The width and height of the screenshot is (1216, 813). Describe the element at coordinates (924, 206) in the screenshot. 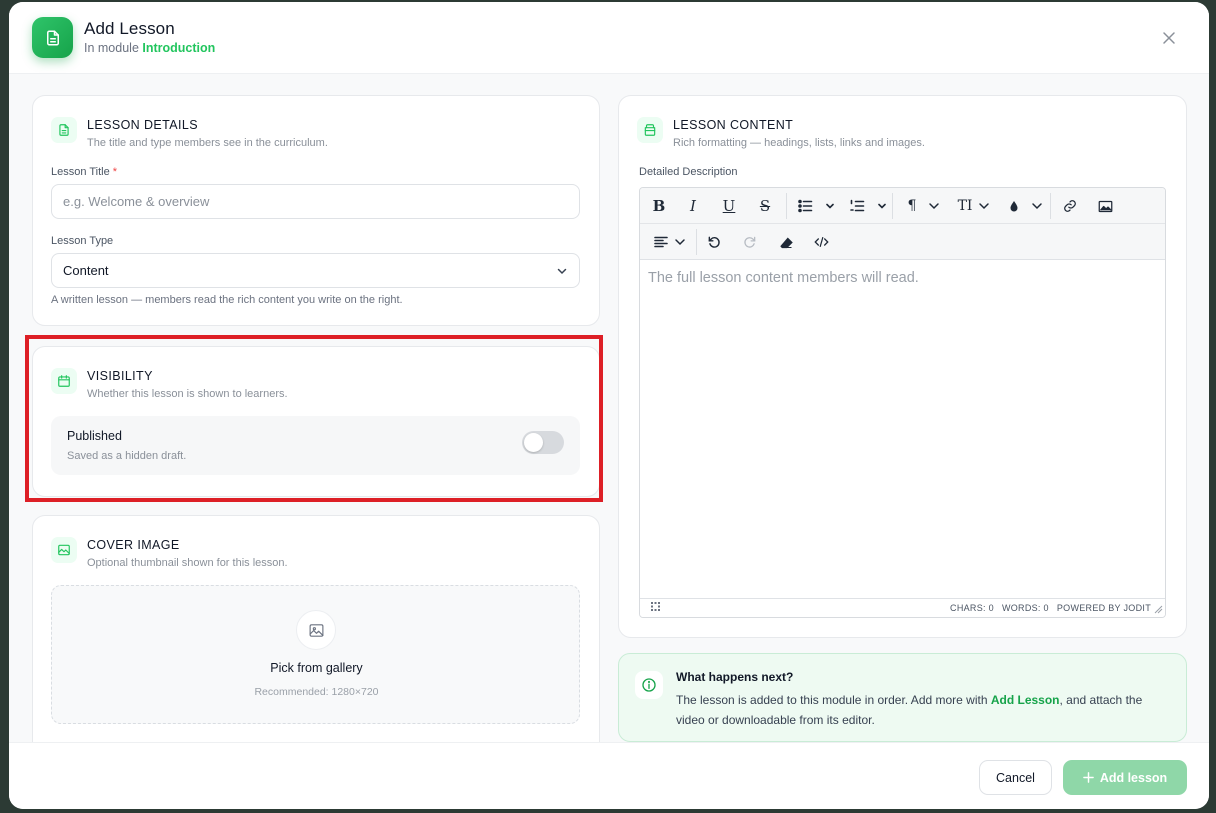

I see `paragraph-icon: ¶` at that location.